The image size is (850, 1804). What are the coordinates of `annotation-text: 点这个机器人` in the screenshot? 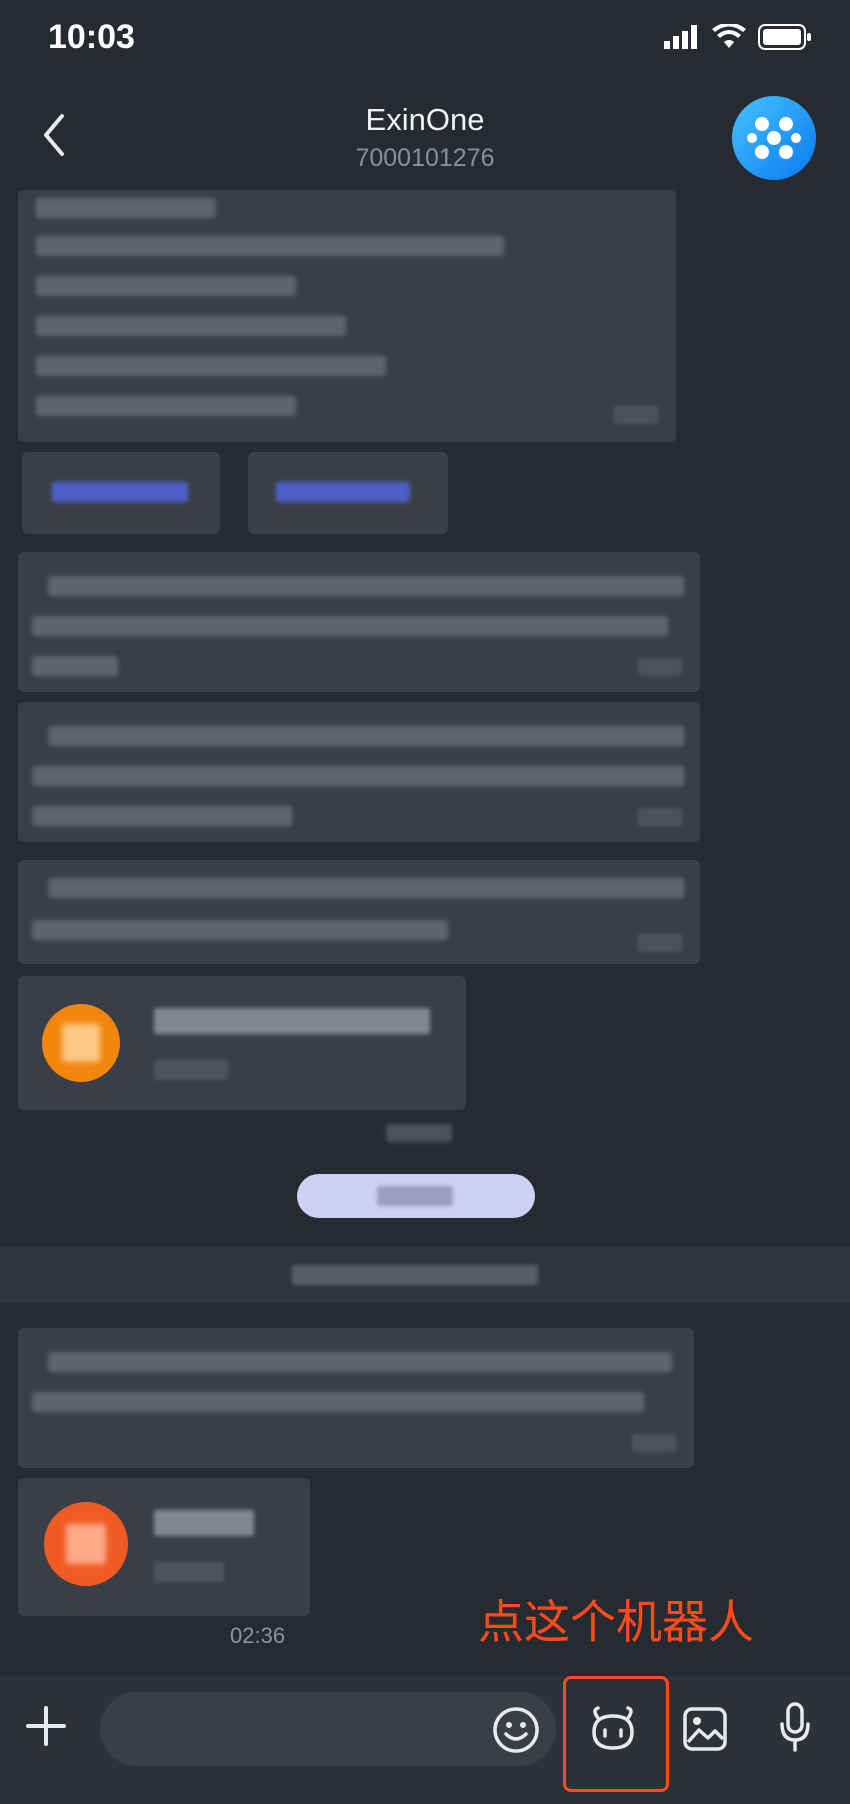 It's located at (616, 1622).